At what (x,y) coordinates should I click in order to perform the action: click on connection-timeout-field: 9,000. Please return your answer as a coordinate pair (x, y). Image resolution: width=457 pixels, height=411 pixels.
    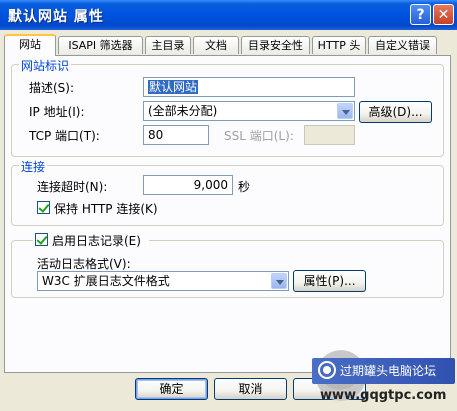
    Looking at the image, I should click on (188, 185).